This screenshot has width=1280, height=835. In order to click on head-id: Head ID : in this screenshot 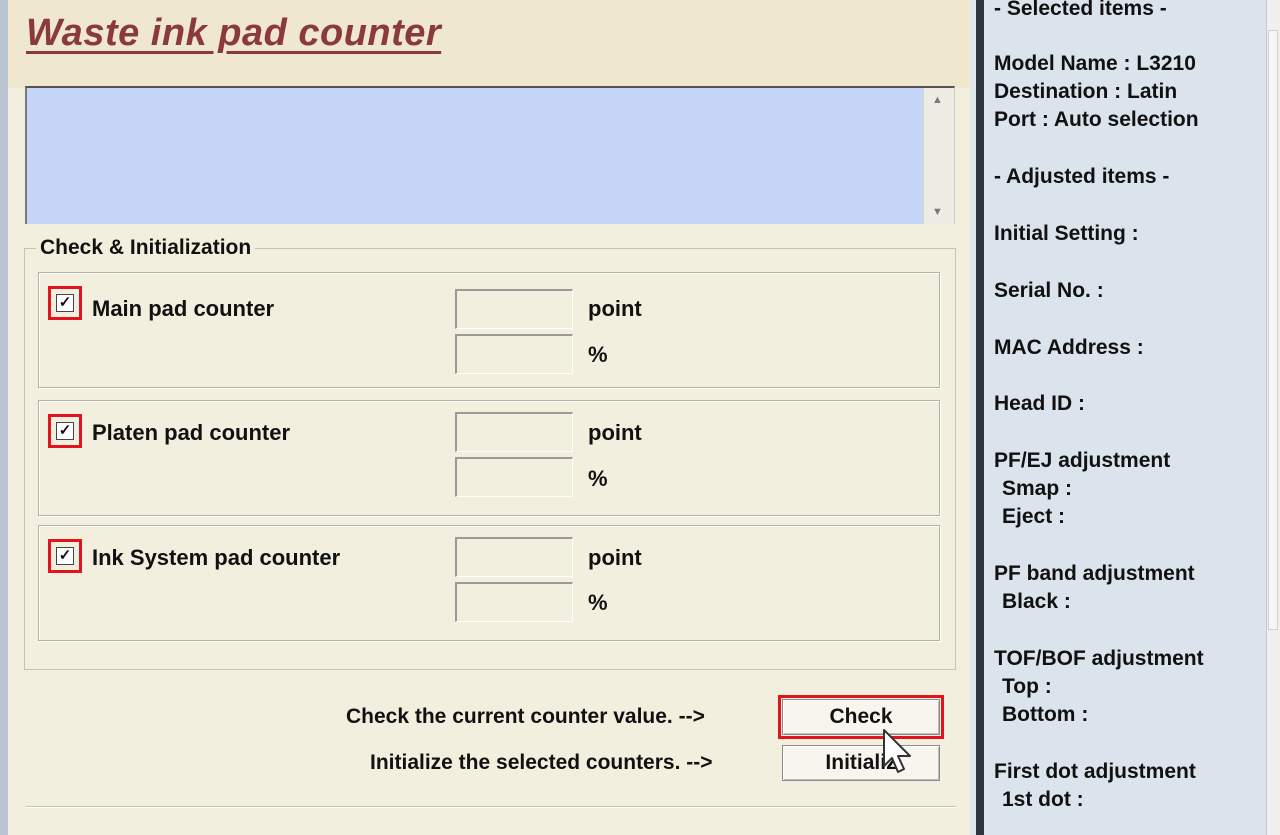, I will do `click(1040, 403)`.